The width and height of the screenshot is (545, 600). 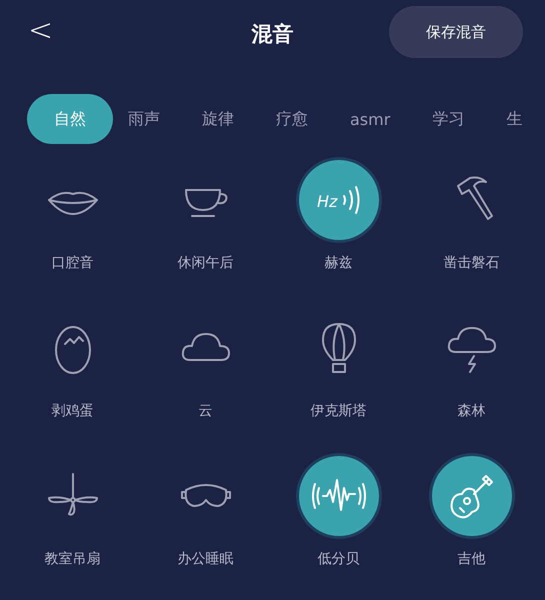 What do you see at coordinates (206, 263) in the screenshot?
I see `sound-label: 休闲午后` at bounding box center [206, 263].